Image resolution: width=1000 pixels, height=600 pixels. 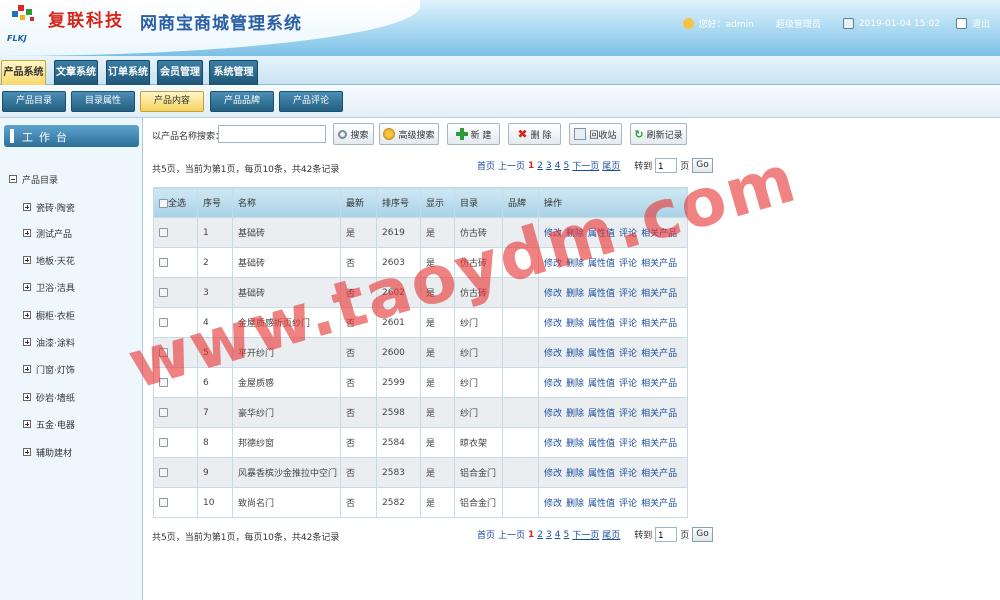 What do you see at coordinates (611, 534) in the screenshot?
I see `last-page-link: 尾页` at bounding box center [611, 534].